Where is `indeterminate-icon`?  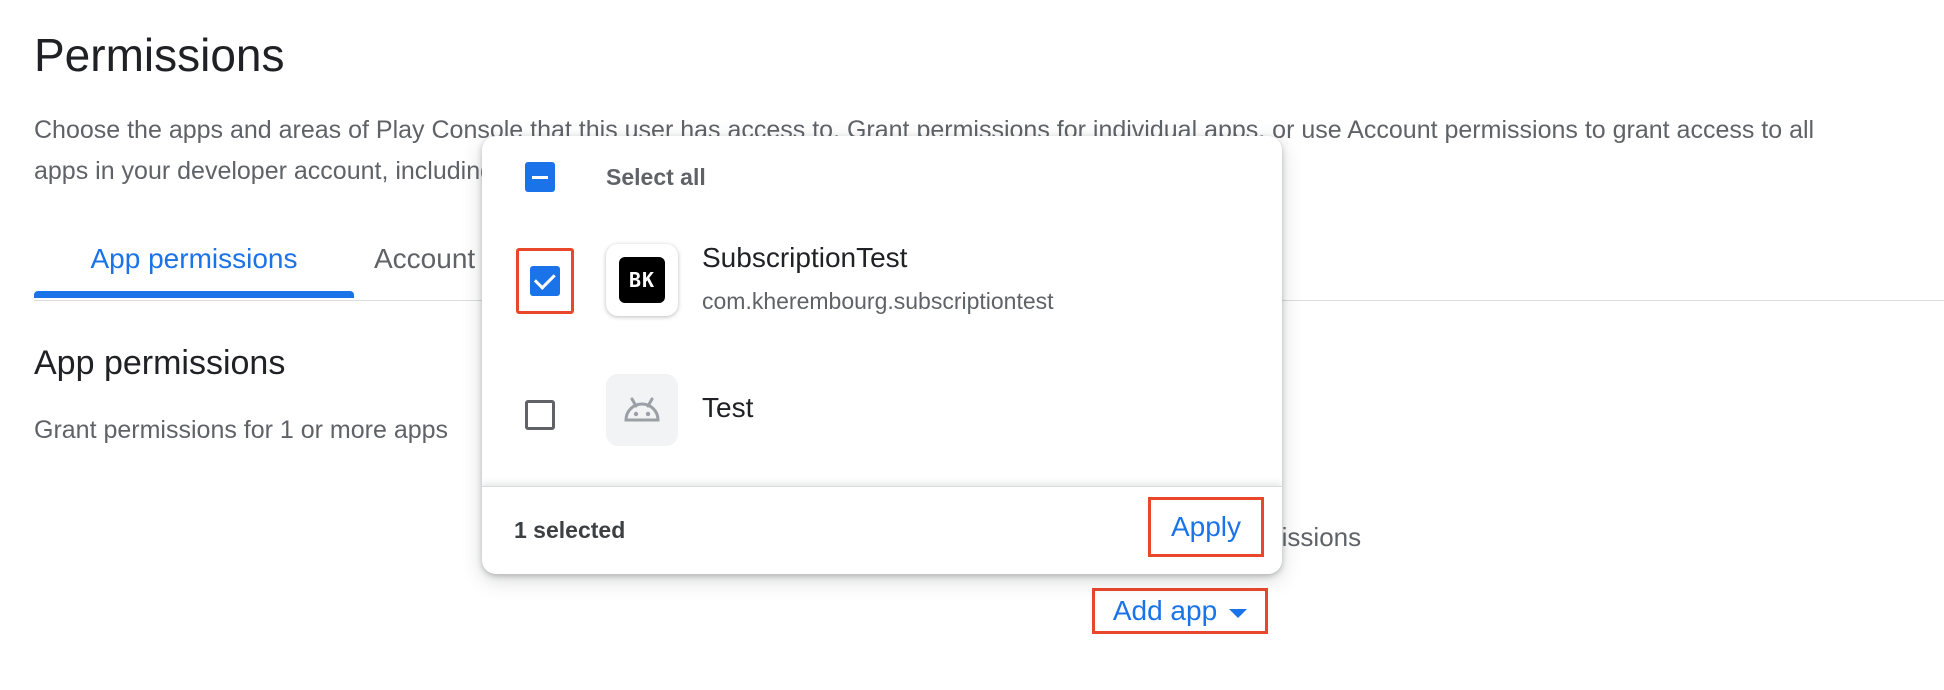
indeterminate-icon is located at coordinates (540, 177).